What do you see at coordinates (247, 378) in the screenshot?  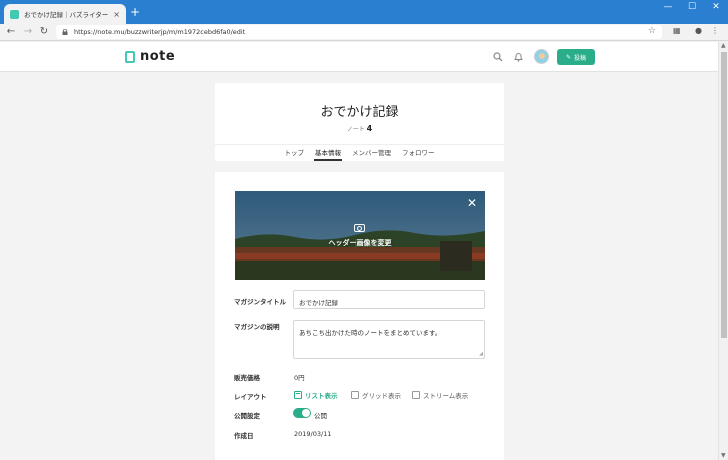 I see `price-label: 販売価格` at bounding box center [247, 378].